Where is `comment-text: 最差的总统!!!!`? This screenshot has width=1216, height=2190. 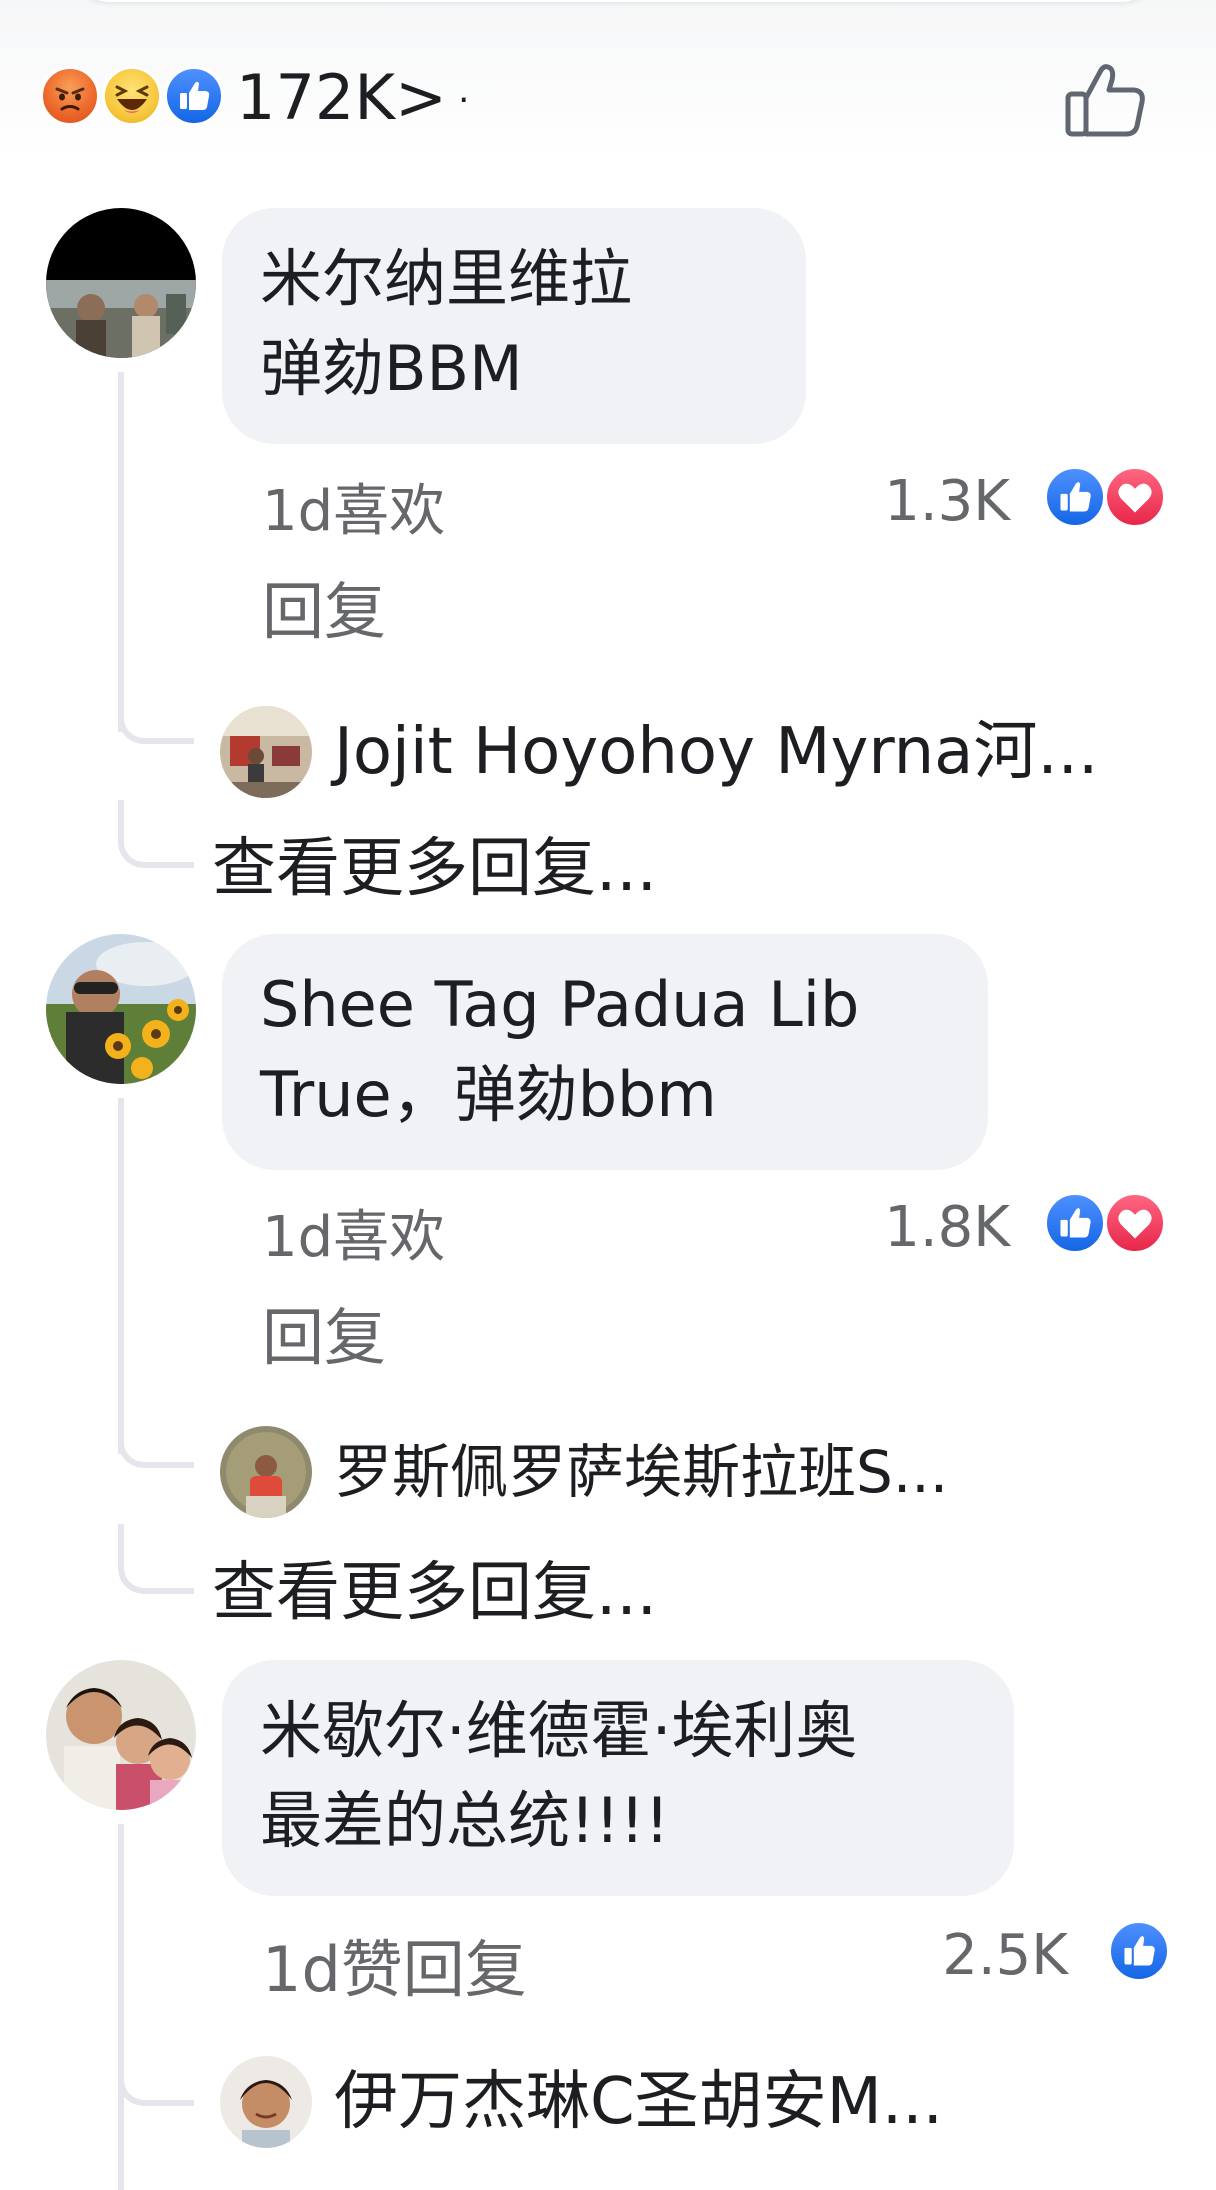
comment-text: 最差的总统!!!! is located at coordinates (465, 1820).